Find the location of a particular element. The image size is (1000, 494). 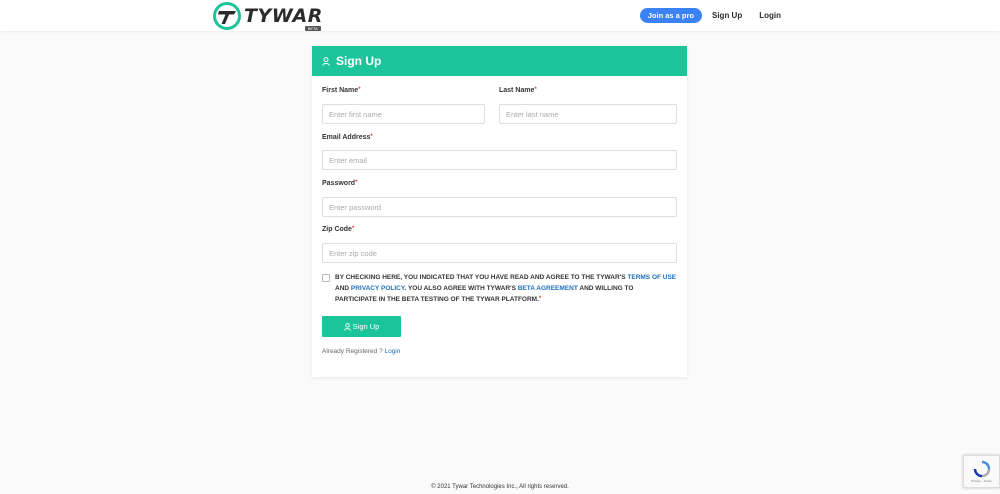

top-navbar: TYWAR BETA Join as a pro Sign Up Login is located at coordinates (500, 15).